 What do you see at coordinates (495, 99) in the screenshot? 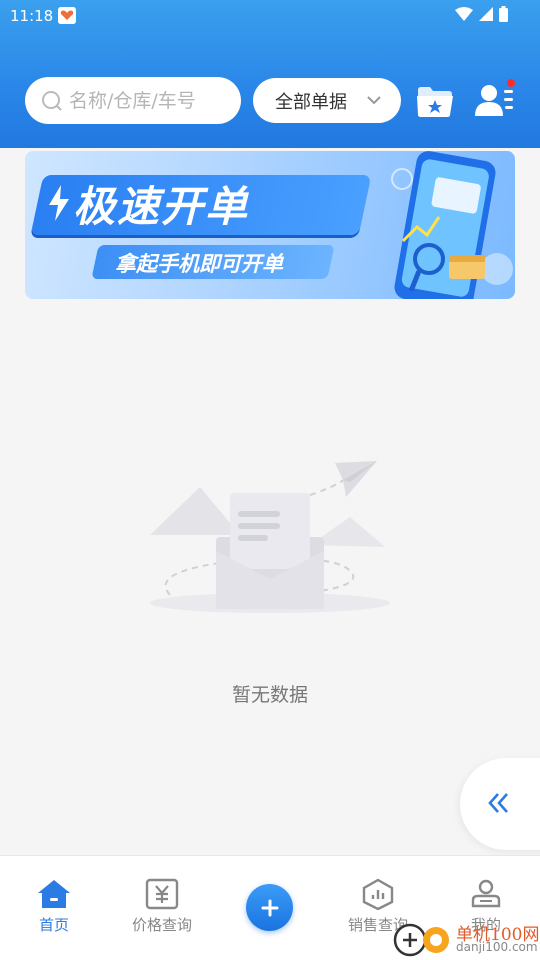
I see `contacts-button` at bounding box center [495, 99].